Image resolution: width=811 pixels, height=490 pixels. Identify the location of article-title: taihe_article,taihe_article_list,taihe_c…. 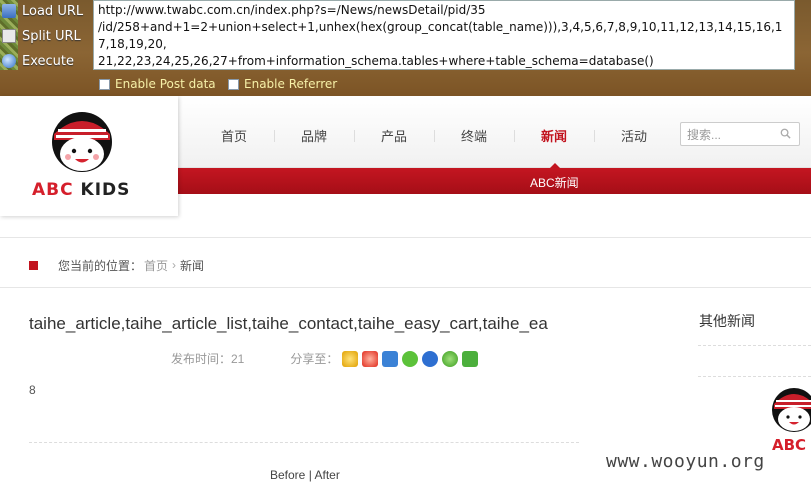
(288, 323).